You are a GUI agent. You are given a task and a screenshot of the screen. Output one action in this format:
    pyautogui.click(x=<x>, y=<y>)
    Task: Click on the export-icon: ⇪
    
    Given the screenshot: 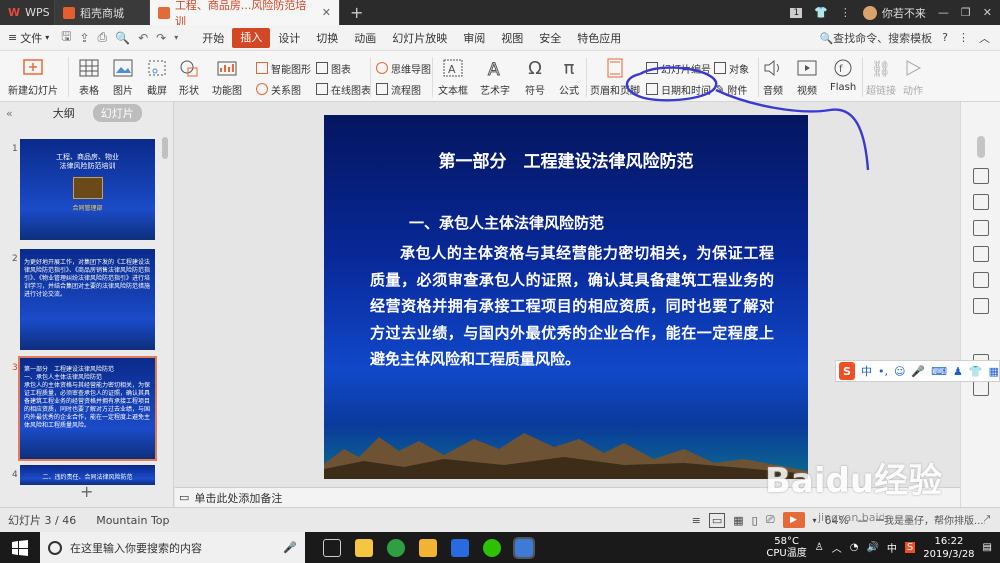 What is the action you would take?
    pyautogui.click(x=84, y=38)
    